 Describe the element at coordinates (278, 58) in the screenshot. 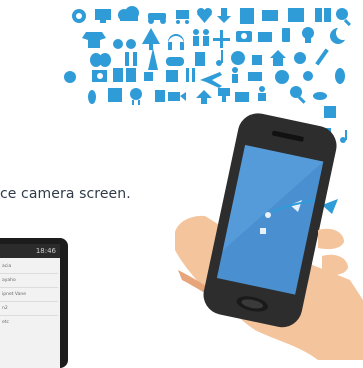

I see `home-icon` at that location.